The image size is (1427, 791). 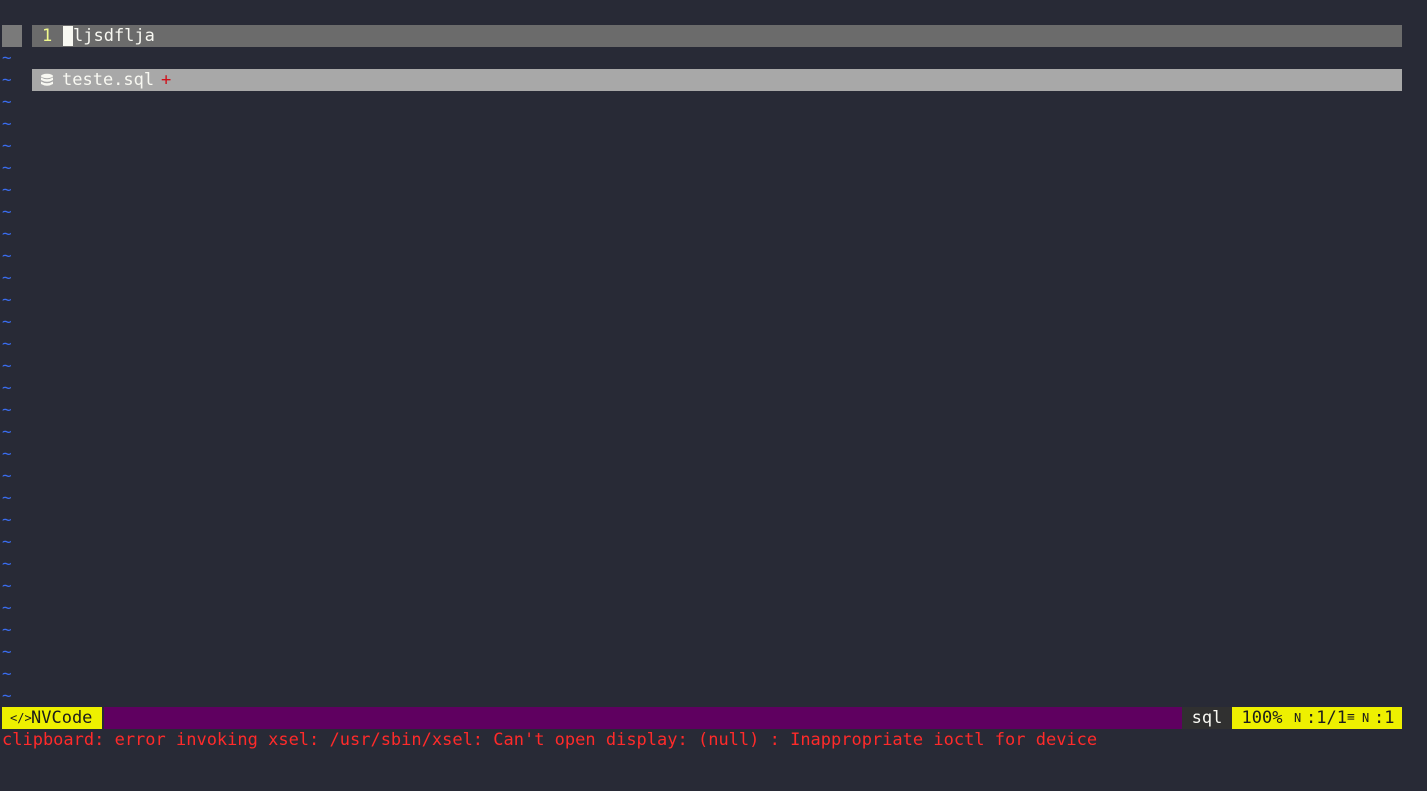 What do you see at coordinates (21, 718) in the screenshot?
I see `code-icon: </>` at bounding box center [21, 718].